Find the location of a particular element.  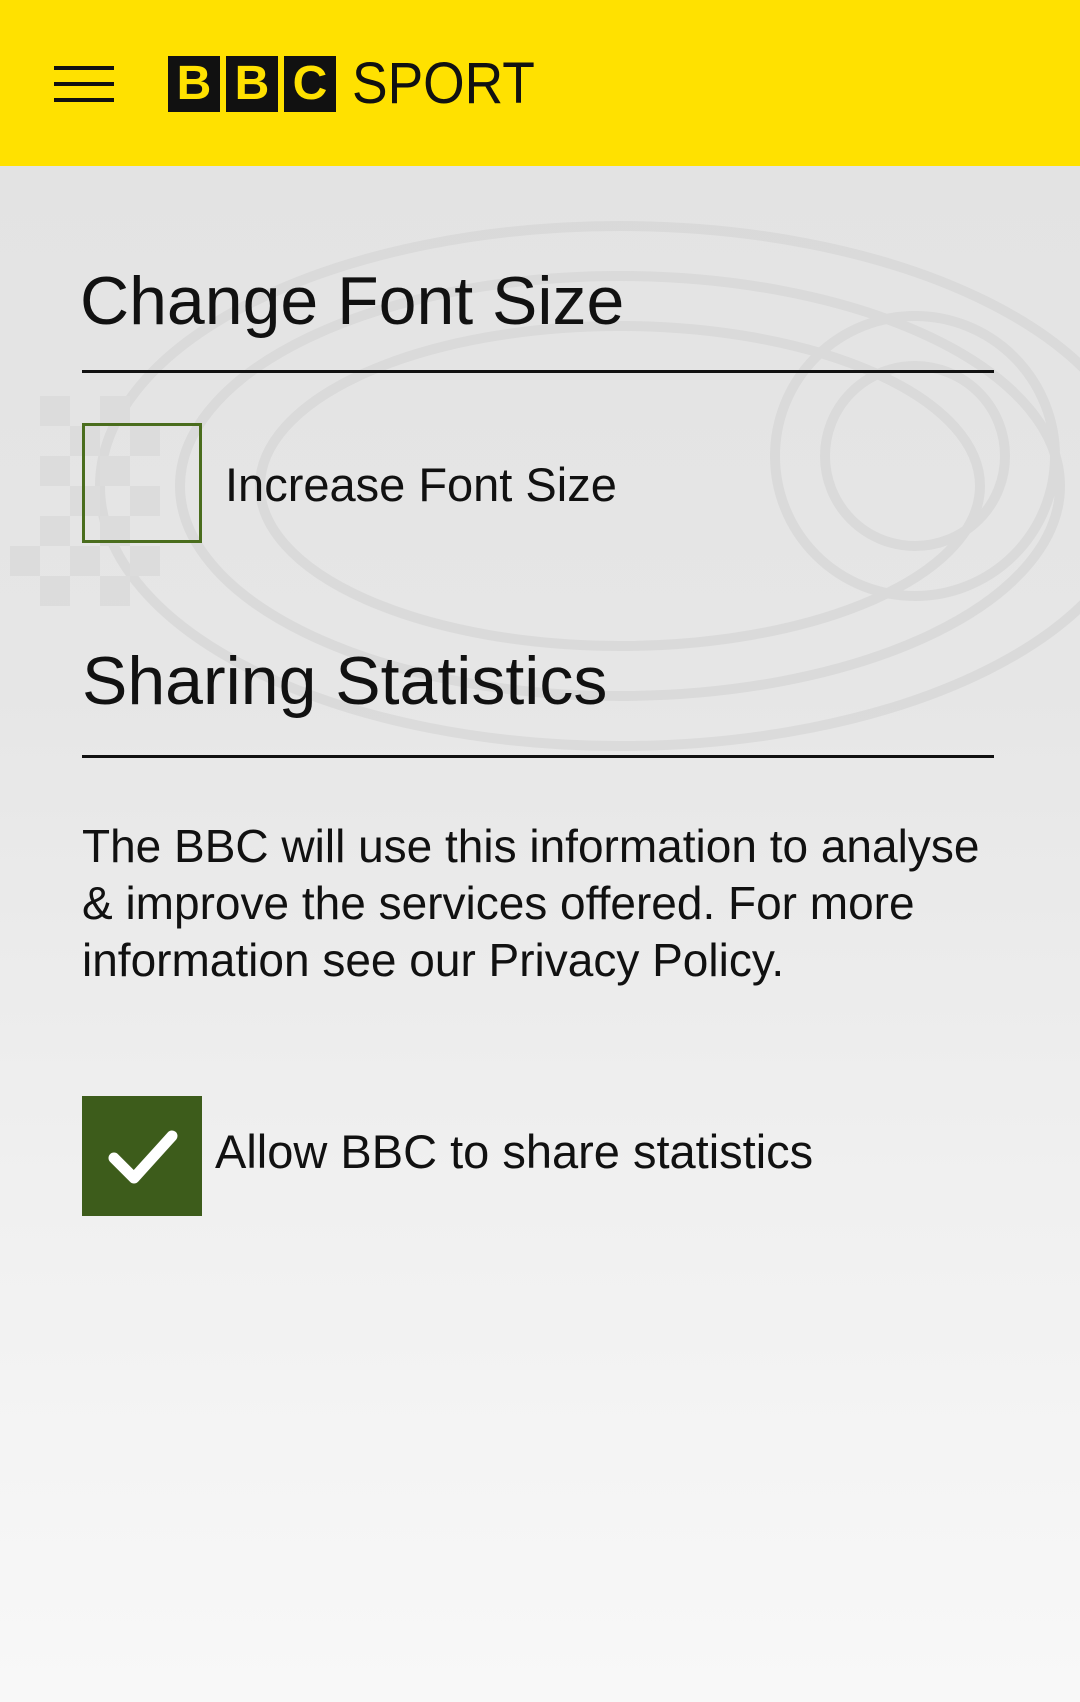

logo-letter: C is located at coordinates (310, 84).